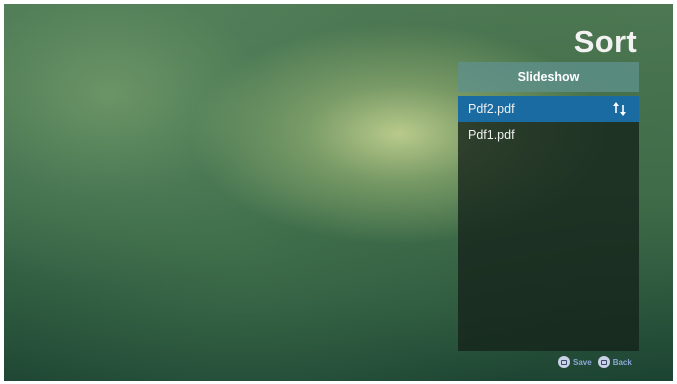 This screenshot has height=384, width=677. Describe the element at coordinates (548, 109) in the screenshot. I see `list-item: Pdf2.pdf` at that location.